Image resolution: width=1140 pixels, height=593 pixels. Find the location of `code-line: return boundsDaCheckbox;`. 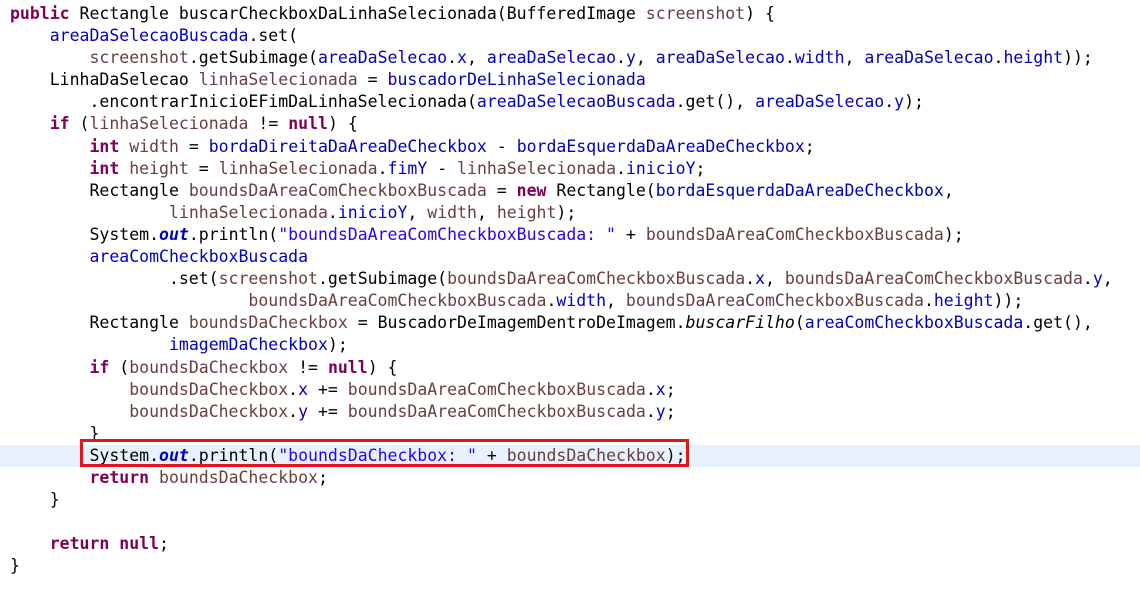

code-line: return boundsDaCheckbox; is located at coordinates (570, 478).